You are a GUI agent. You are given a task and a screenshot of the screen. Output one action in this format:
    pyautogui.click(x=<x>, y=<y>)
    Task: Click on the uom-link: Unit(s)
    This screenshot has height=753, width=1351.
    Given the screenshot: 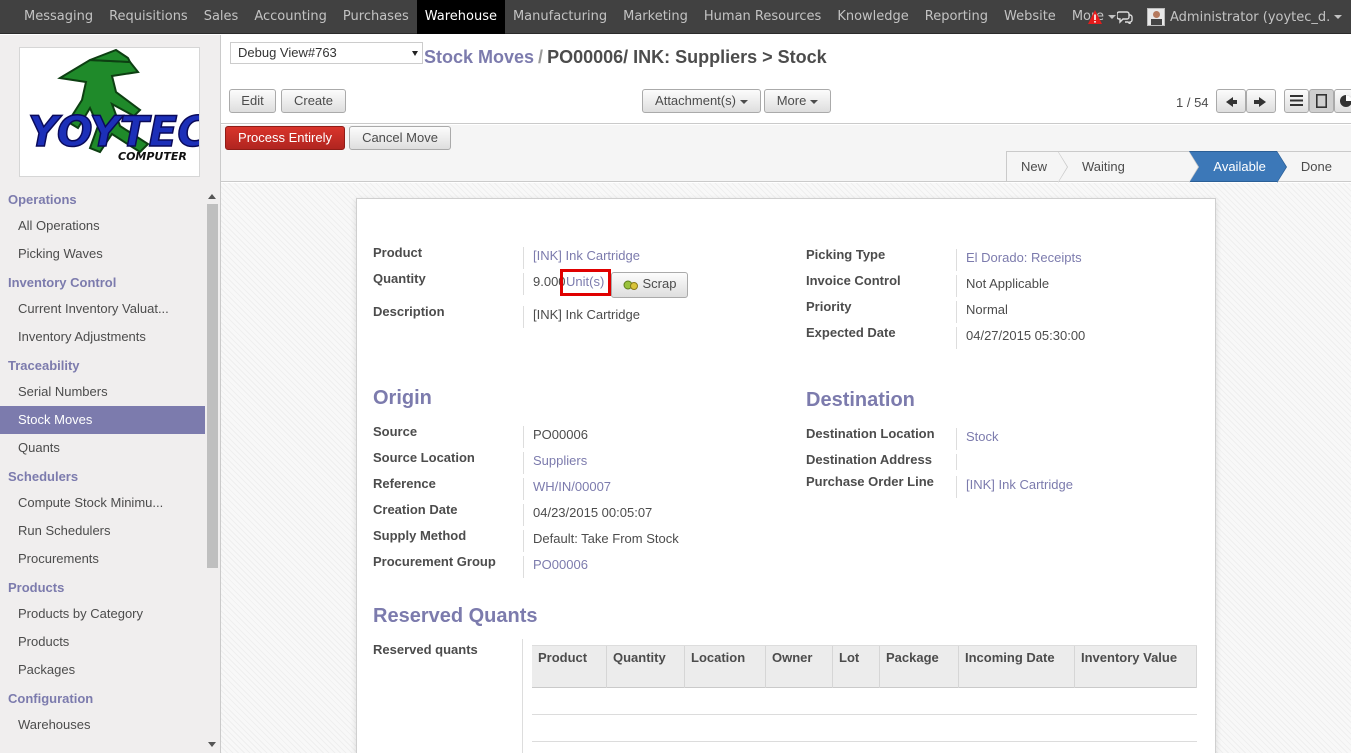 What is the action you would take?
    pyautogui.click(x=585, y=282)
    